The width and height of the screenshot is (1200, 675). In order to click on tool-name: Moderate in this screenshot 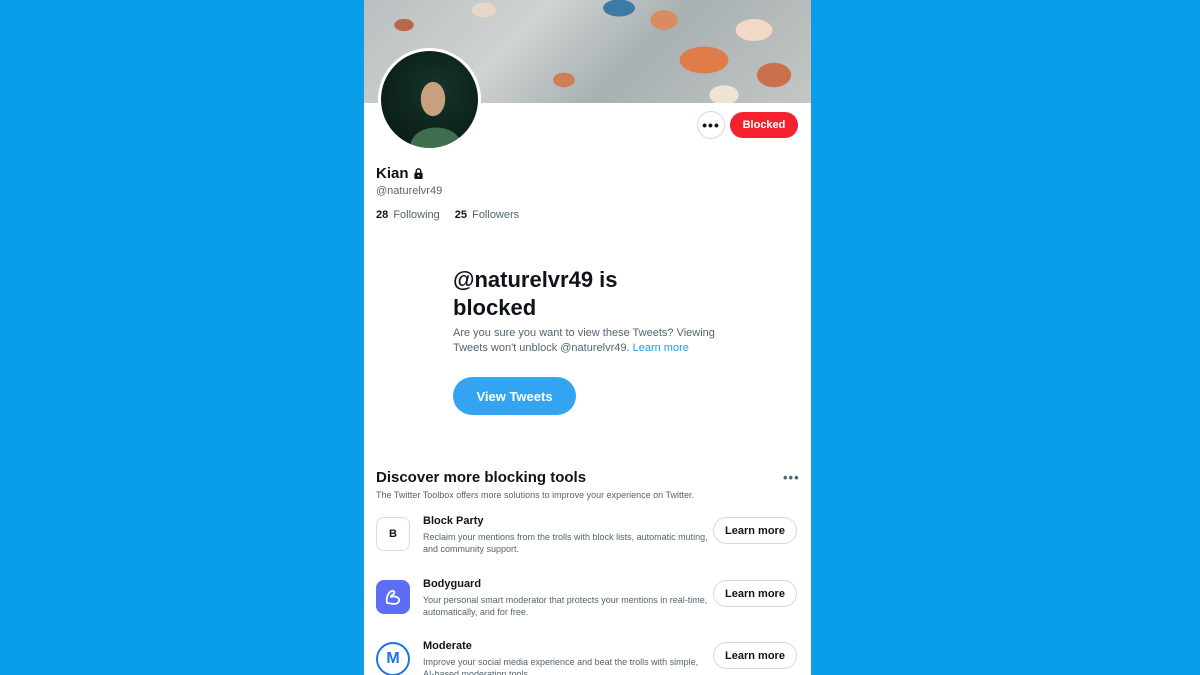, I will do `click(447, 646)`.